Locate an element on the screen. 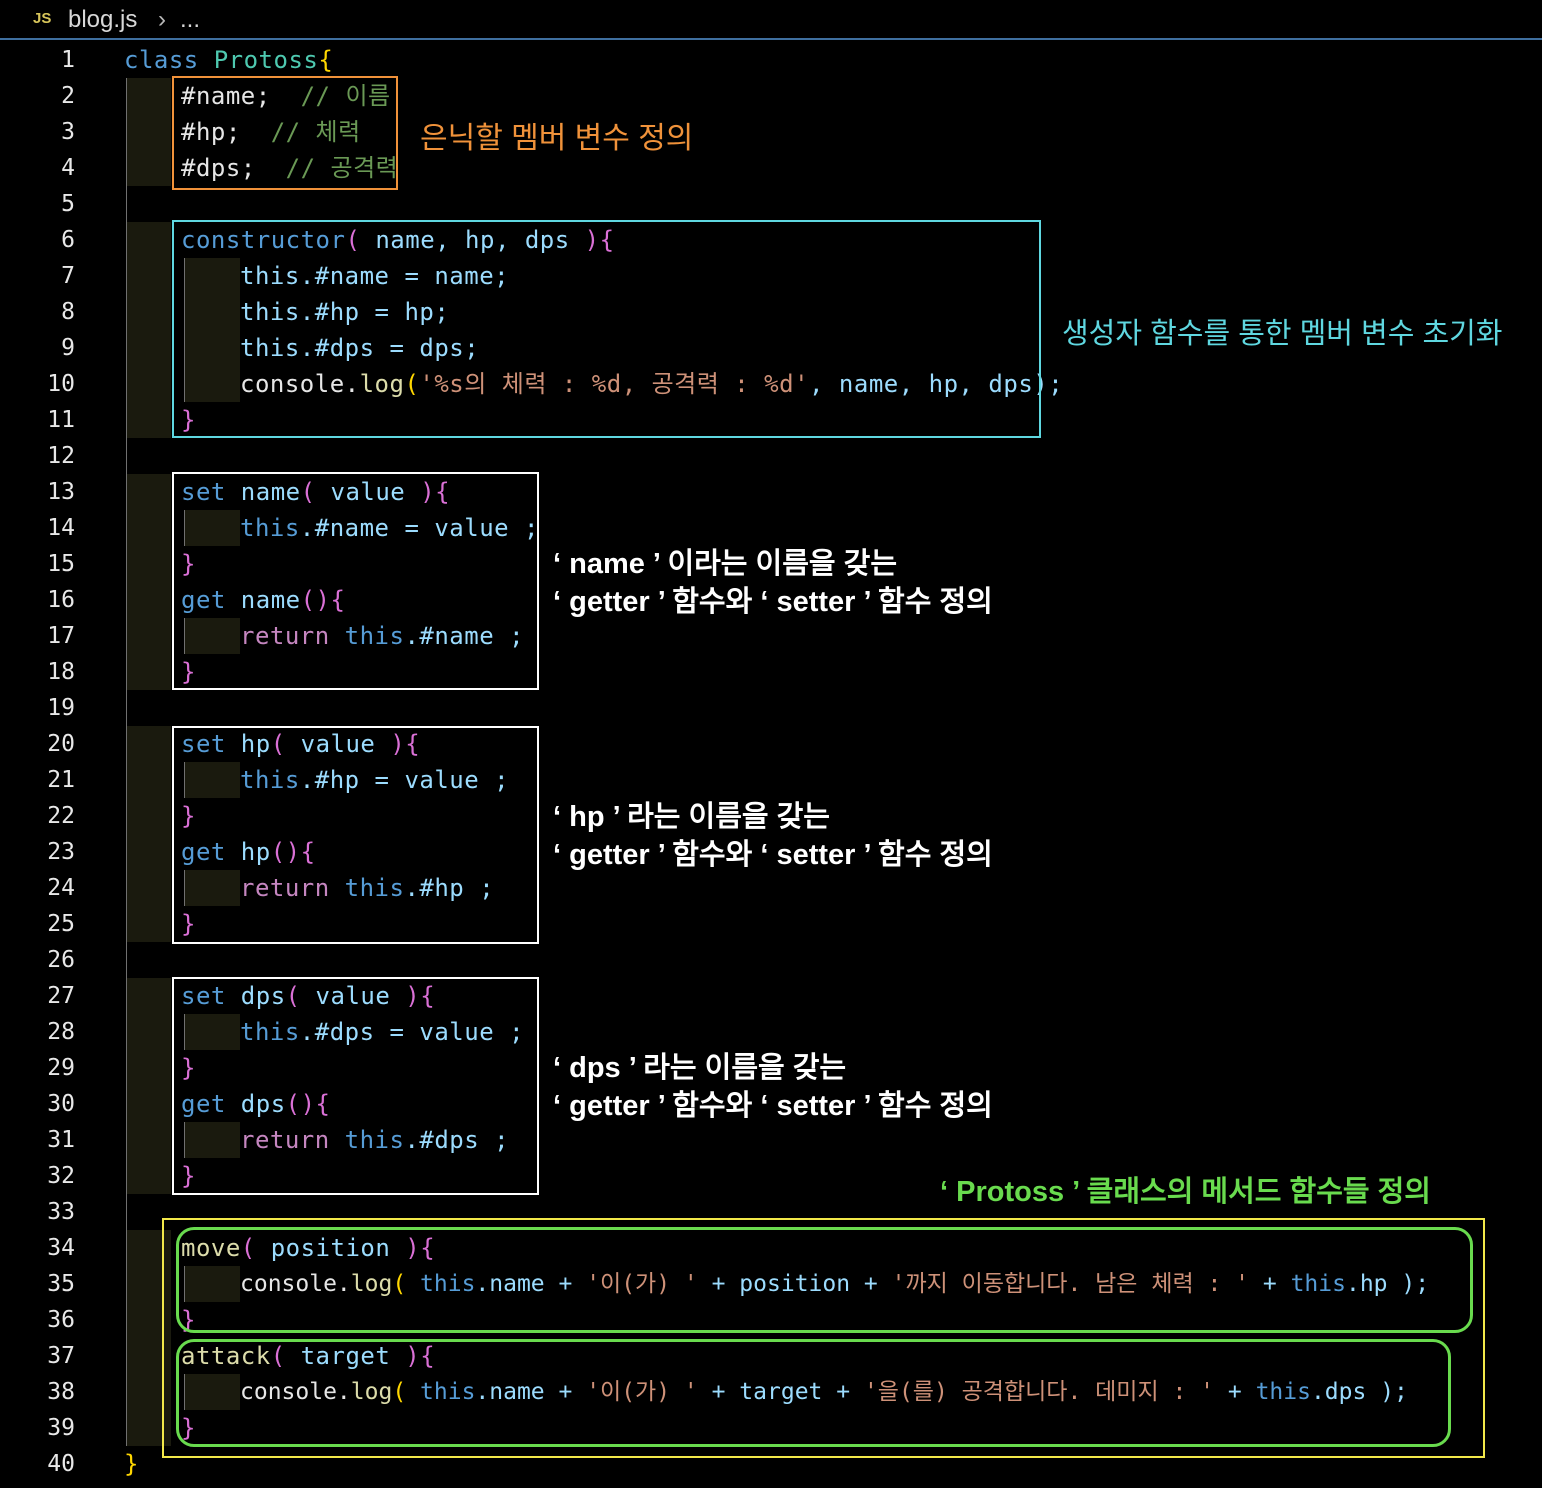 The image size is (1542, 1488). line-number: 19 is located at coordinates (37, 708).